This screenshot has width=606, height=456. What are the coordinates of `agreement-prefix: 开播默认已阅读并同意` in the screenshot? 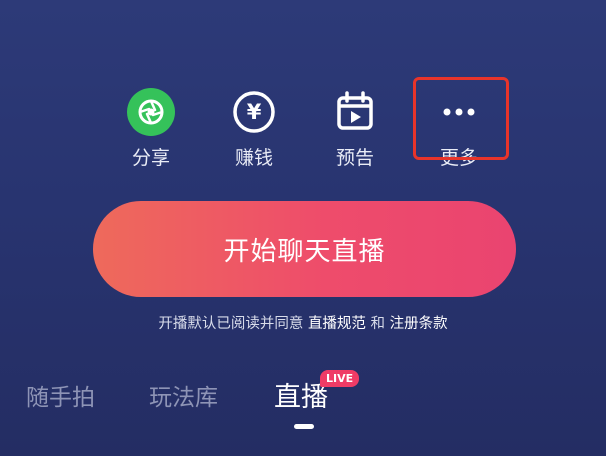 It's located at (233, 324).